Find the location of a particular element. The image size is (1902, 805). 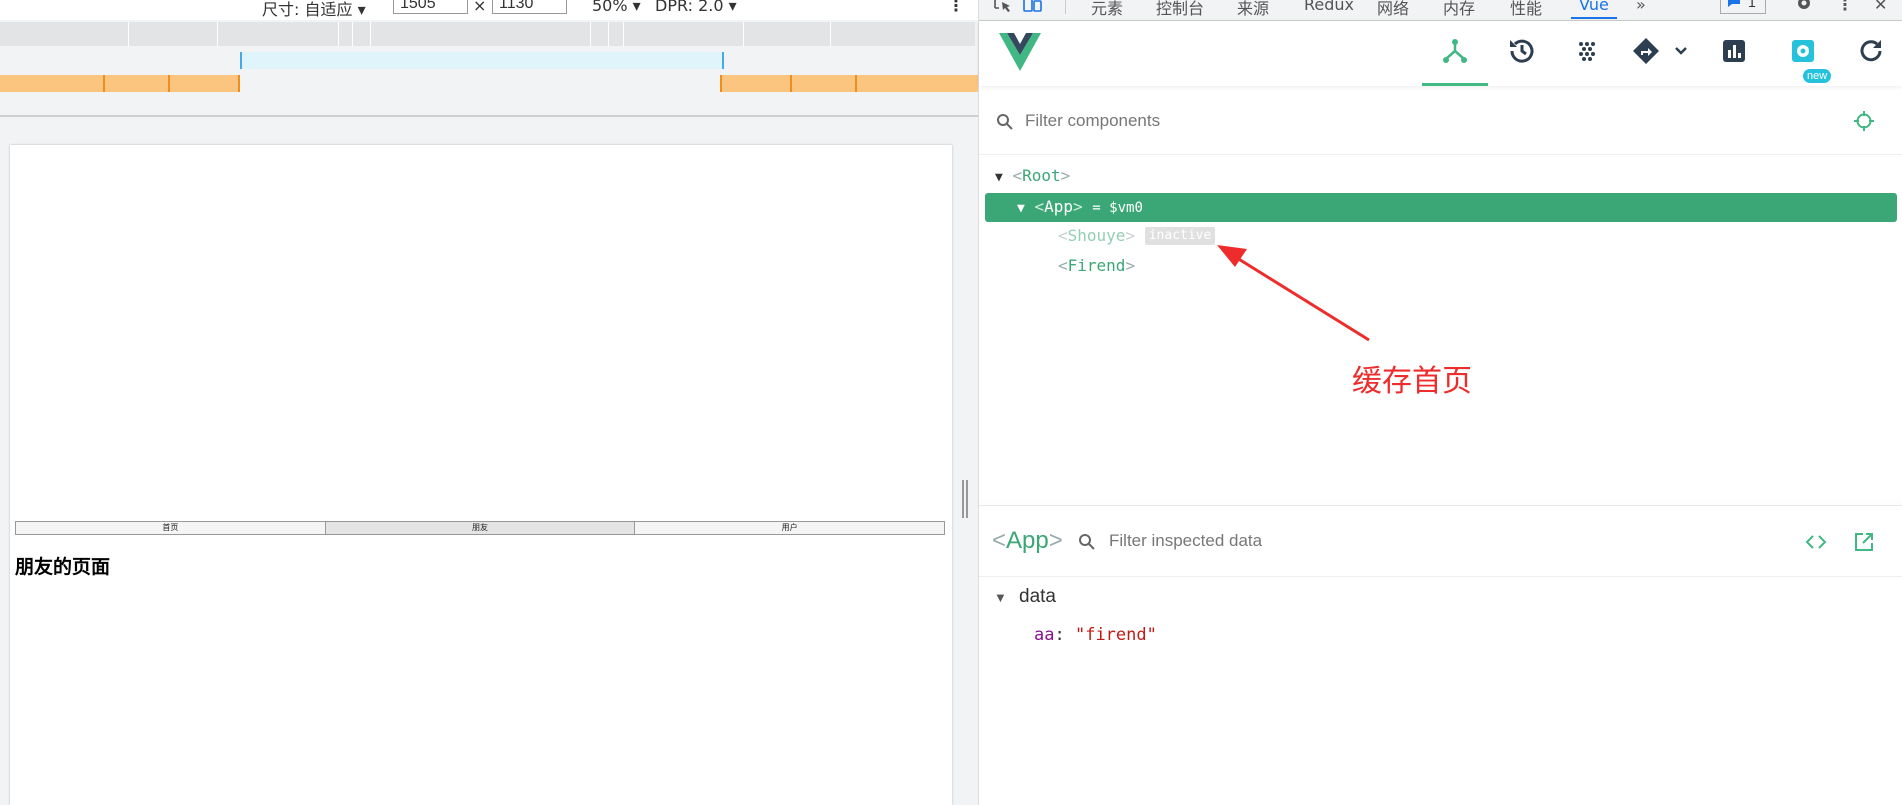

devtools-menu-icon: ⋮ is located at coordinates (1845, 7).